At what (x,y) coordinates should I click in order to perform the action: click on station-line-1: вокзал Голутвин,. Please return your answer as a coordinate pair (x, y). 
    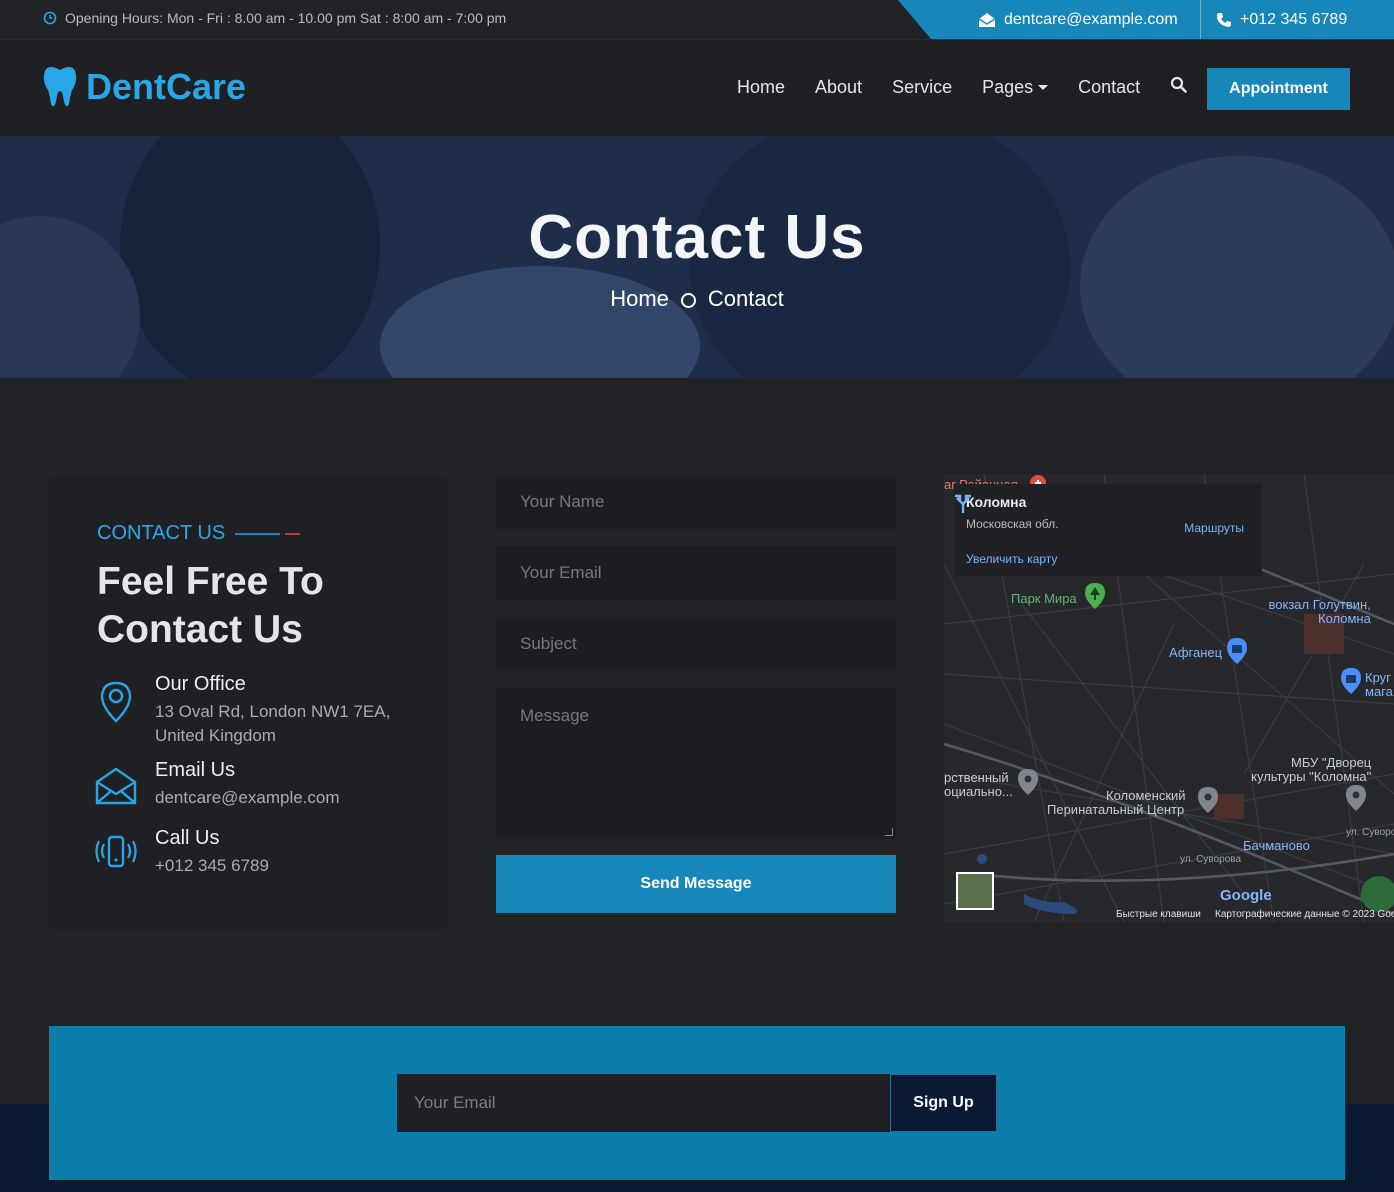
    Looking at the image, I should click on (1319, 604).